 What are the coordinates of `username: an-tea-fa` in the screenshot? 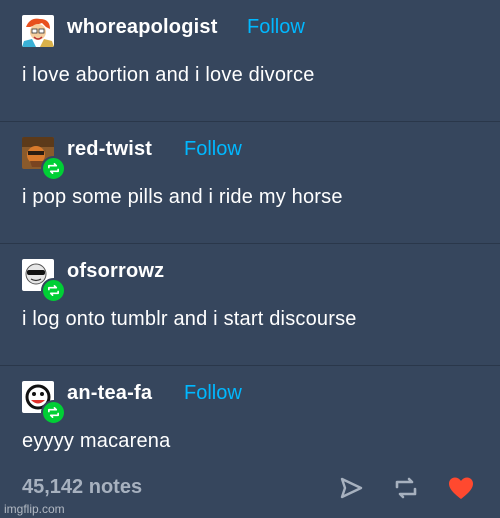 It's located at (109, 393).